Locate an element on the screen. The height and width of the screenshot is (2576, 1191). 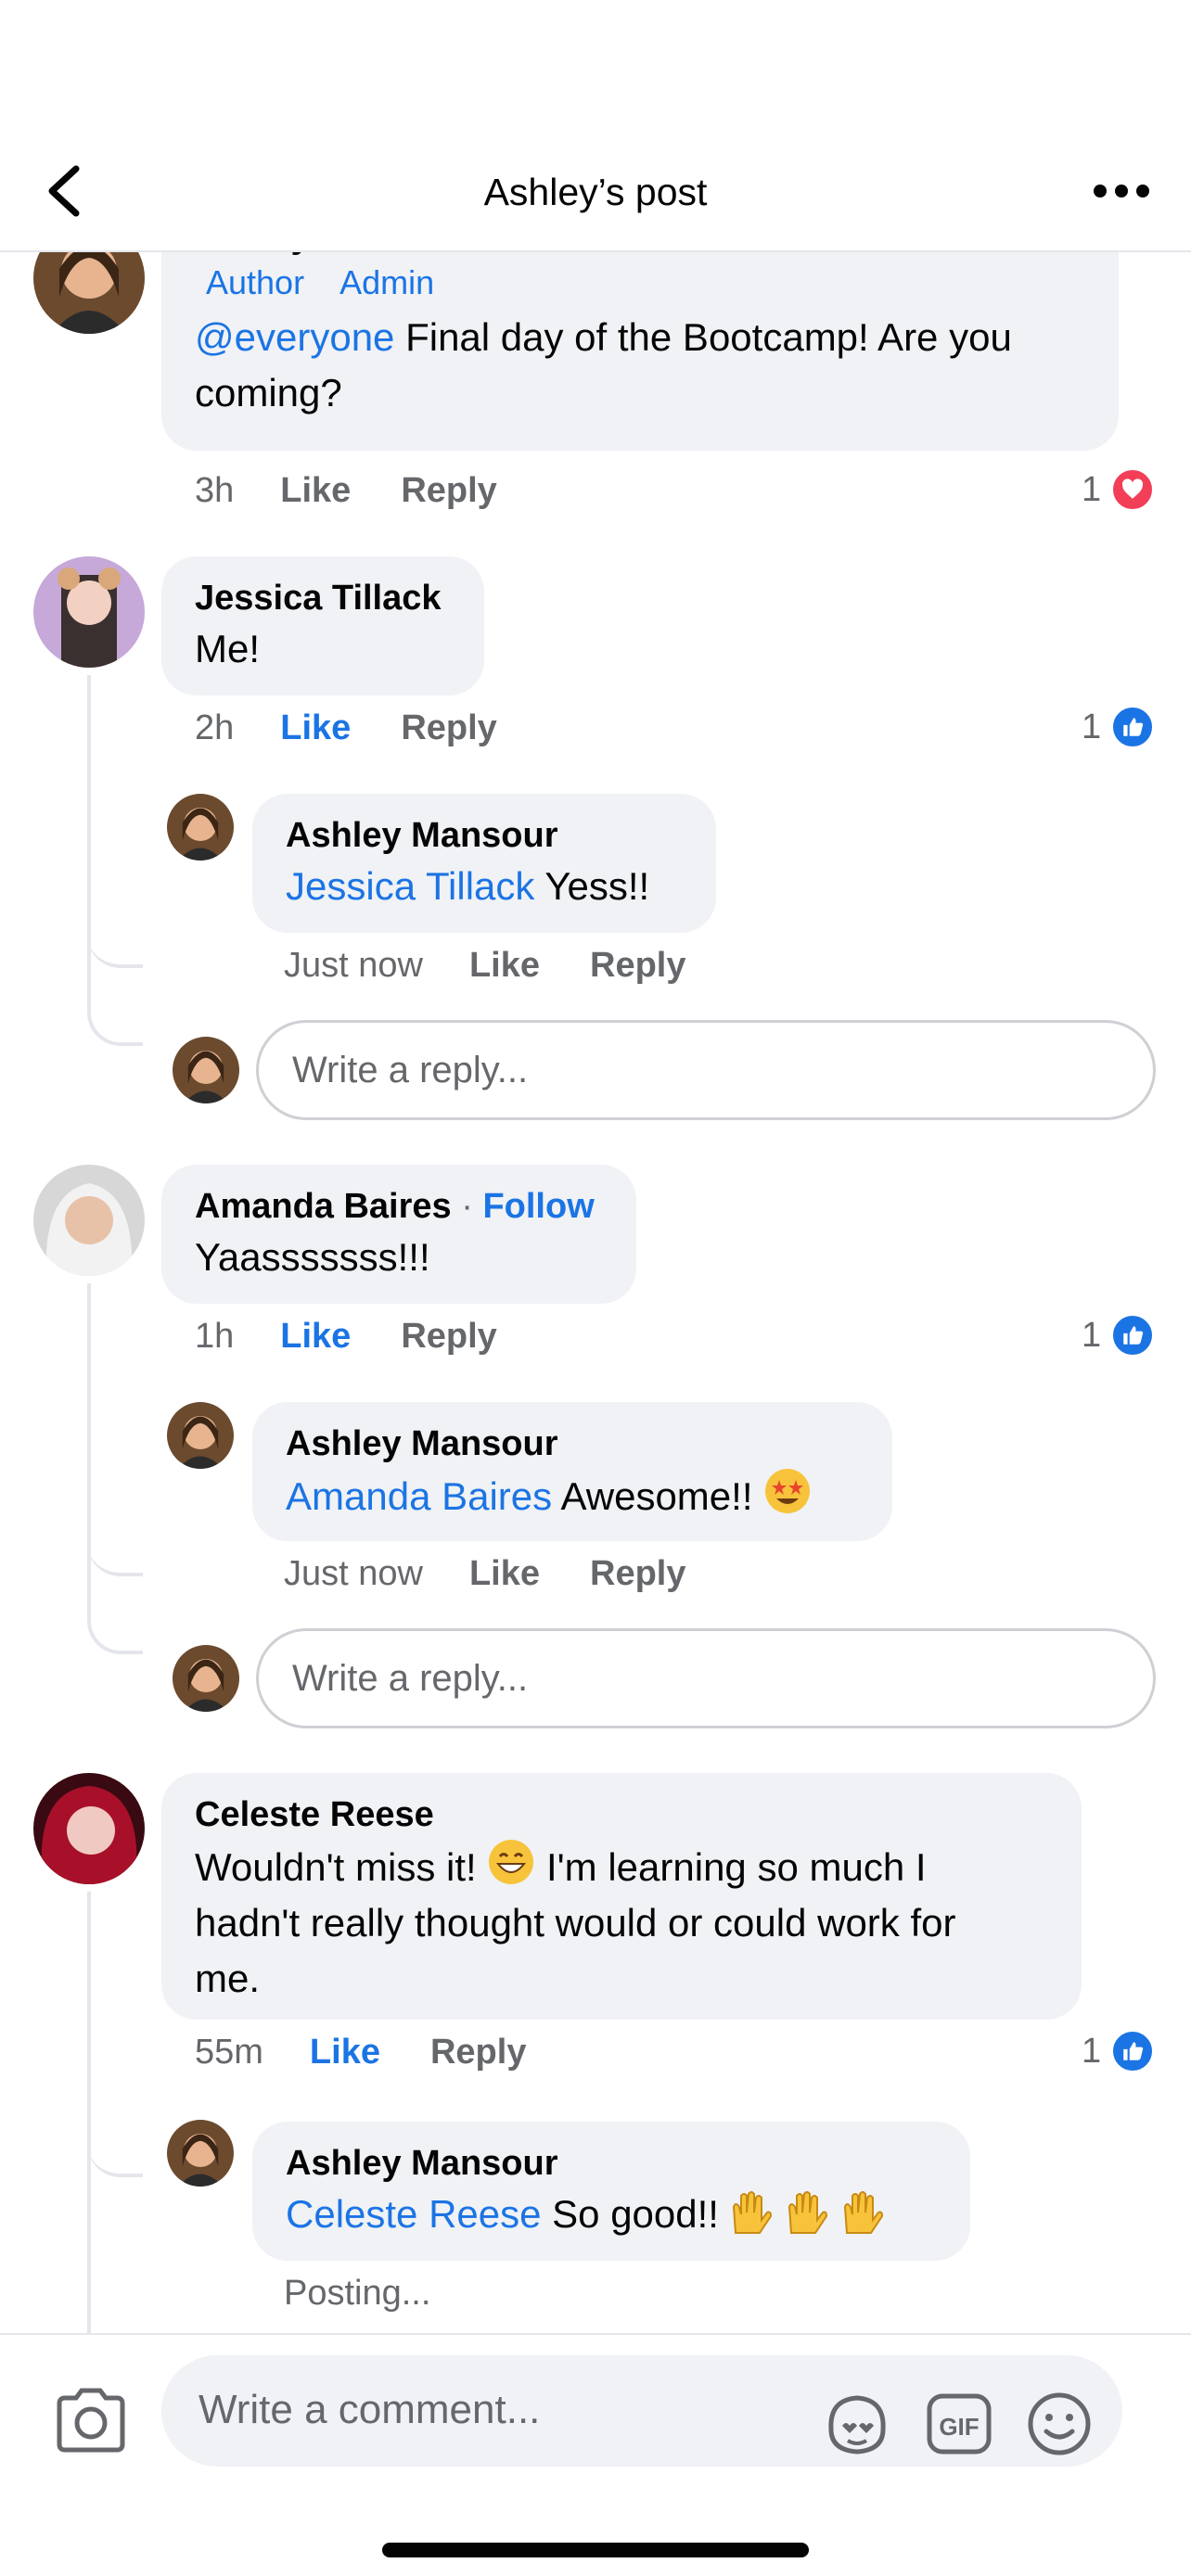
home-indicator is located at coordinates (595, 2550).